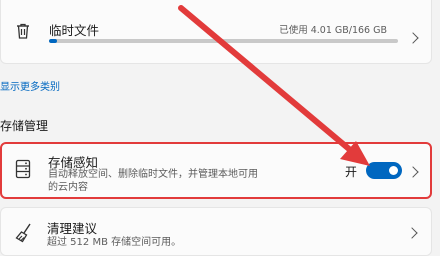  Describe the element at coordinates (24, 126) in the screenshot. I see `storage-management-heading: 存储管理` at that location.